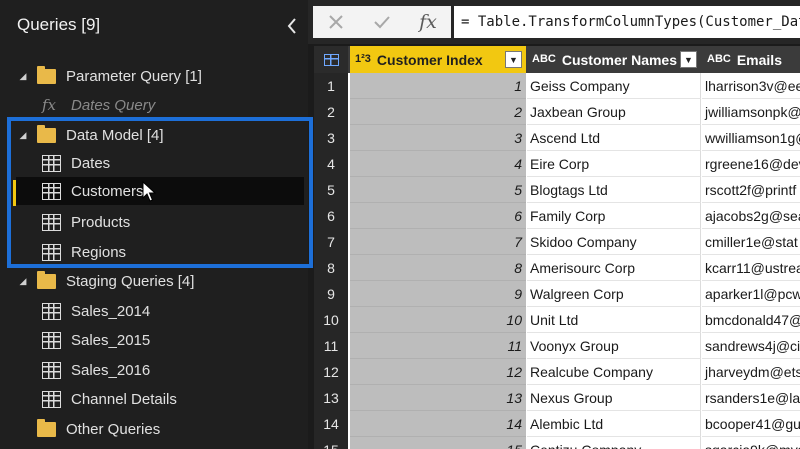 This screenshot has width=800, height=449. What do you see at coordinates (751, 59) in the screenshot?
I see `column-header-emails: ABC Emails` at bounding box center [751, 59].